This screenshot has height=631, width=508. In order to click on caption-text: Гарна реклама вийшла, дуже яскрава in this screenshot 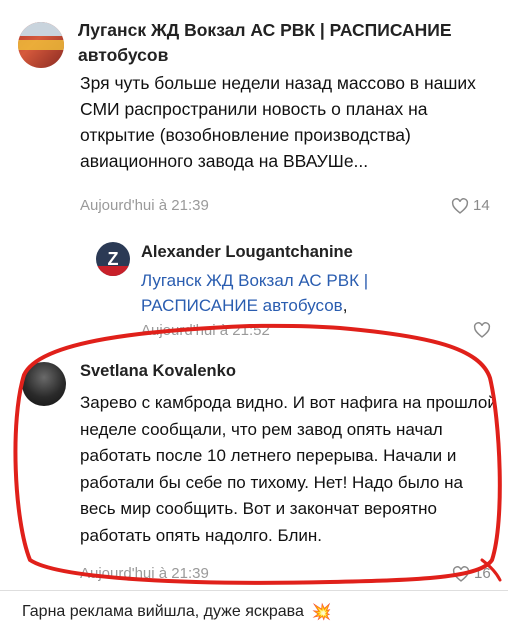, I will do `click(163, 611)`.